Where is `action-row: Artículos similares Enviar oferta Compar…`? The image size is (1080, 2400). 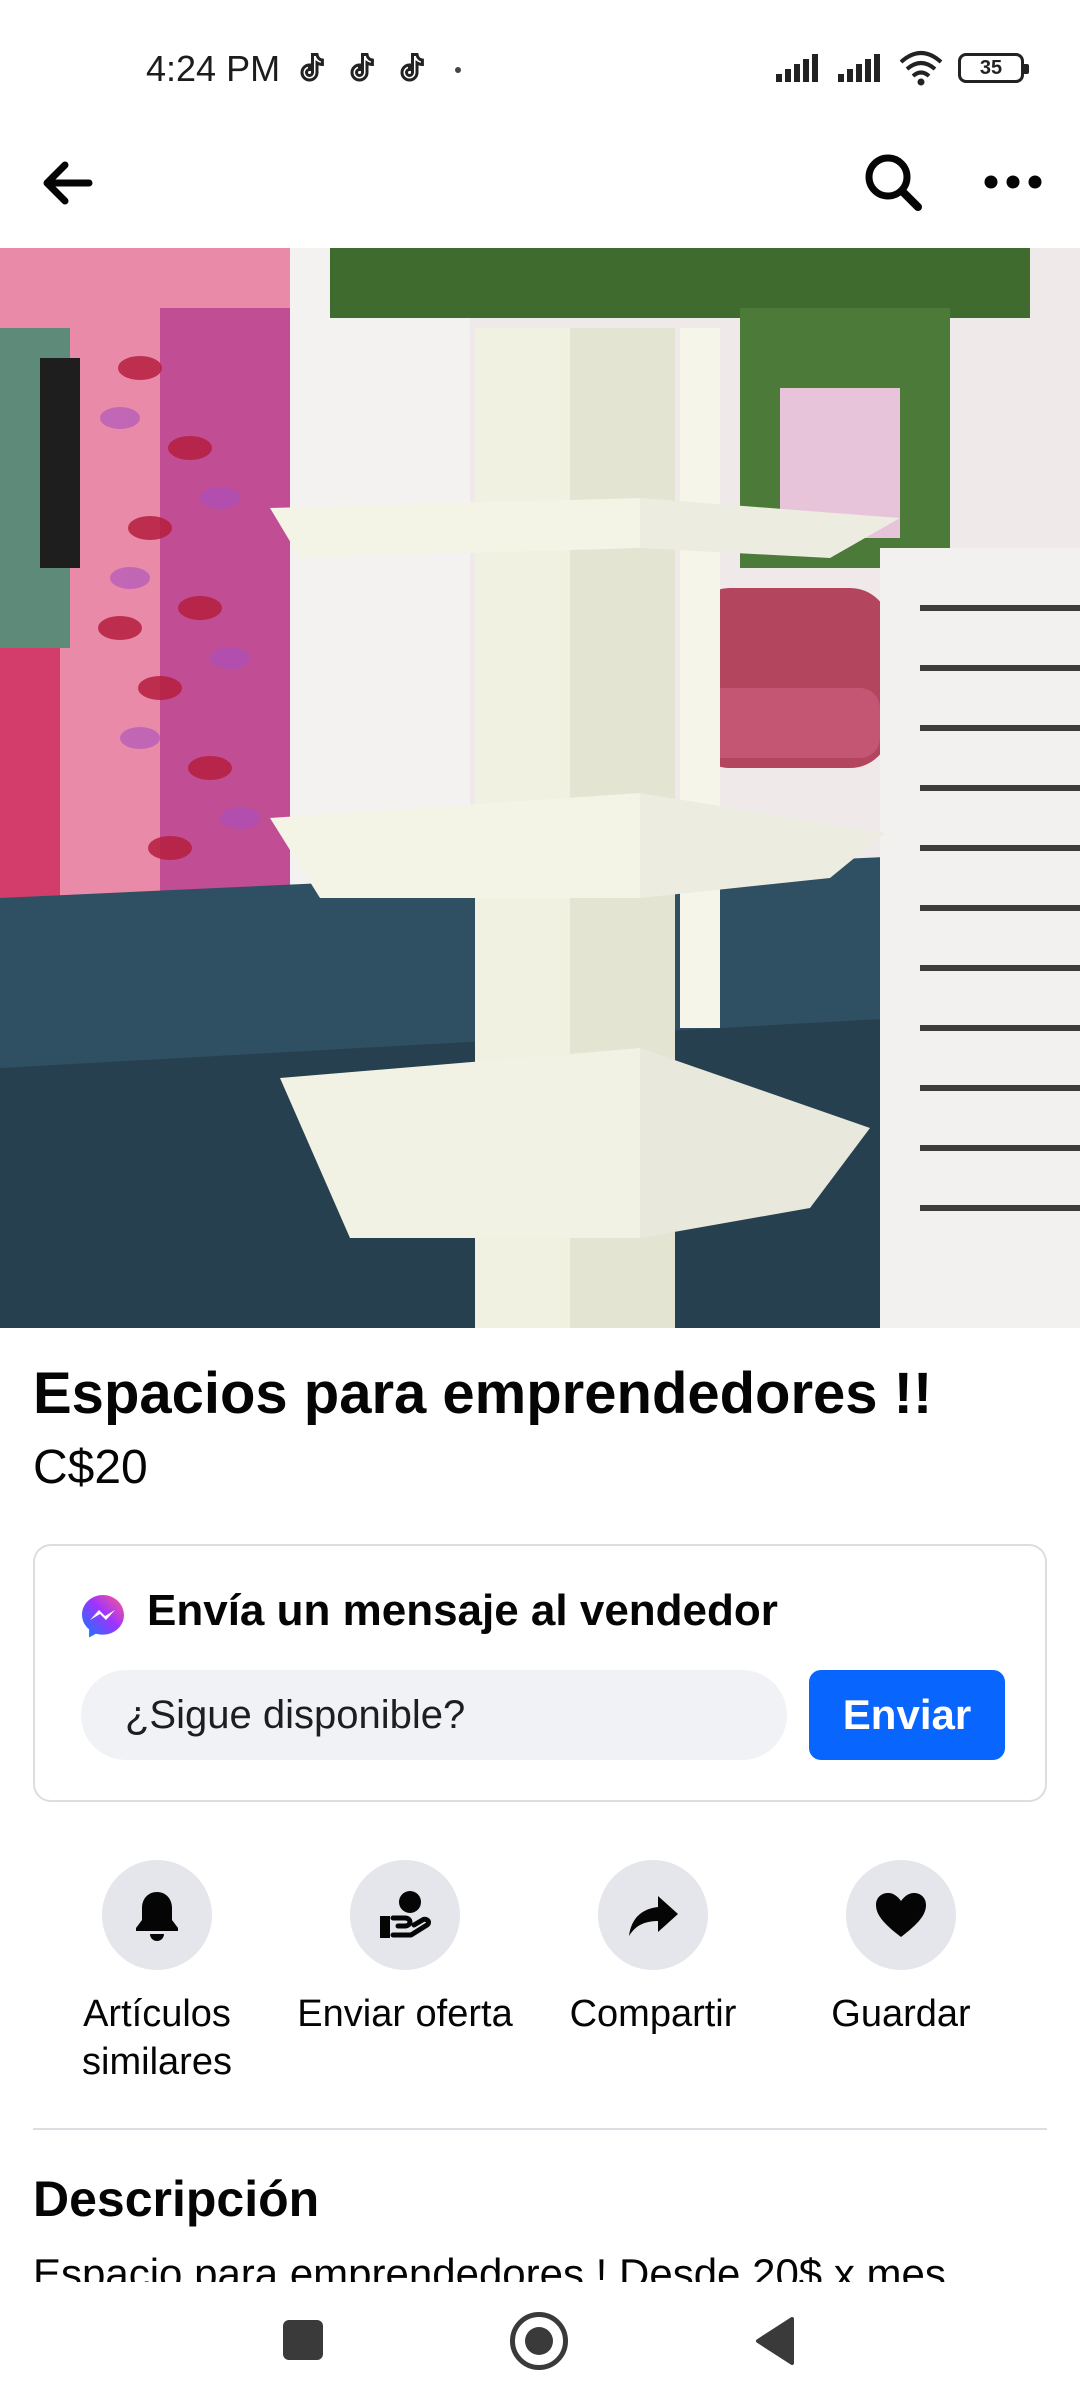 action-row: Artículos similares Enviar oferta Compar… is located at coordinates (540, 1980).